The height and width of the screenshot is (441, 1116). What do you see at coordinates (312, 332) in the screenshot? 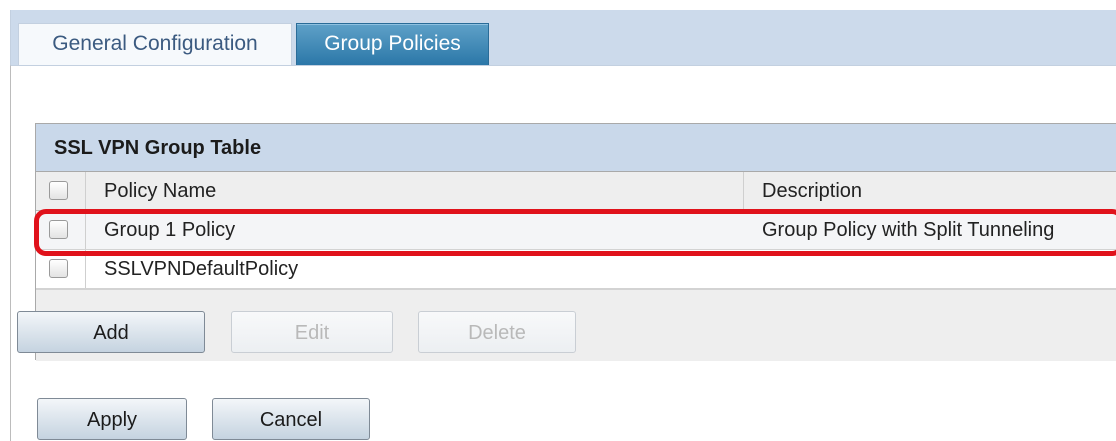
I see `edit-button: Edit` at bounding box center [312, 332].